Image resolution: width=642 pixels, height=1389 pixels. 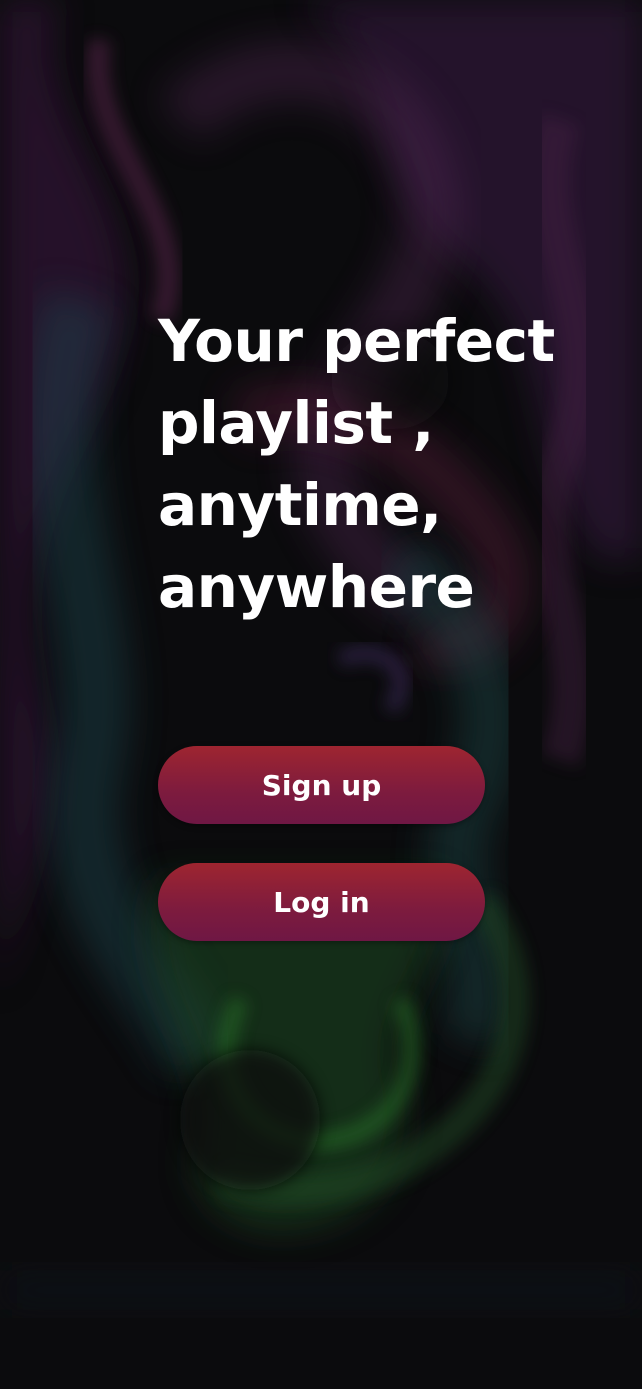 What do you see at coordinates (316, 587) in the screenshot?
I see `headline-line-4: anywhere` at bounding box center [316, 587].